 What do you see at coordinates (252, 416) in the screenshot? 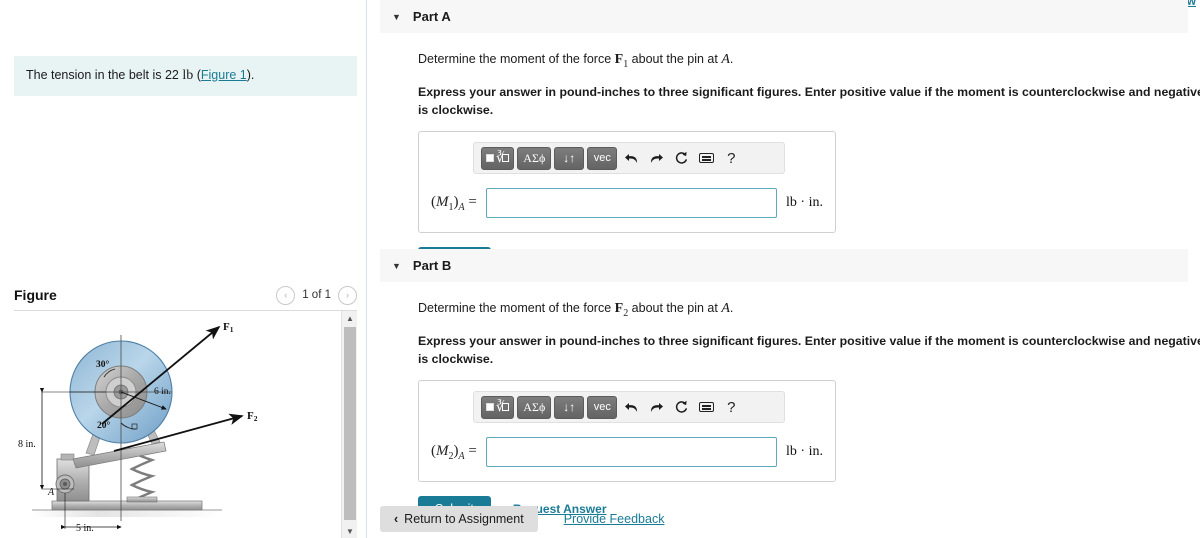
I see `svg-text: F2` at bounding box center [252, 416].